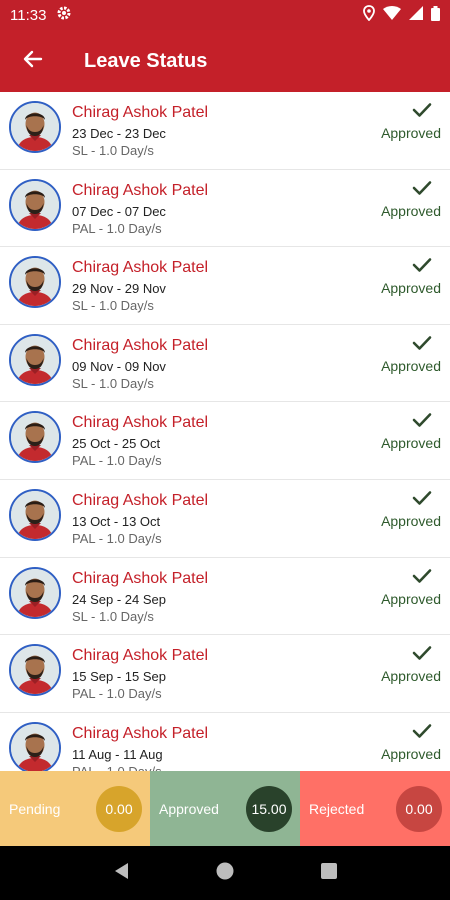 Image resolution: width=450 pixels, height=900 pixels. Describe the element at coordinates (337, 808) in the screenshot. I see `tab-rejected-label: Rejected` at that location.